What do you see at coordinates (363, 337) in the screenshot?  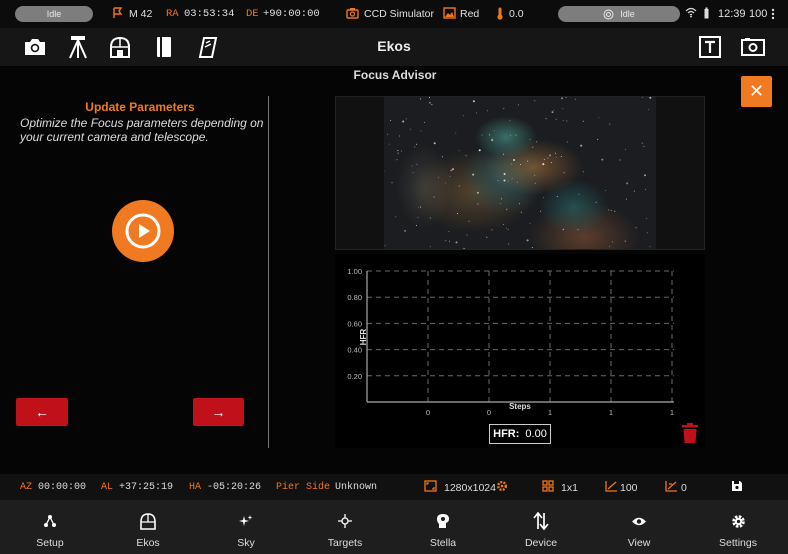 I see `y-axis-label: HFR` at bounding box center [363, 337].